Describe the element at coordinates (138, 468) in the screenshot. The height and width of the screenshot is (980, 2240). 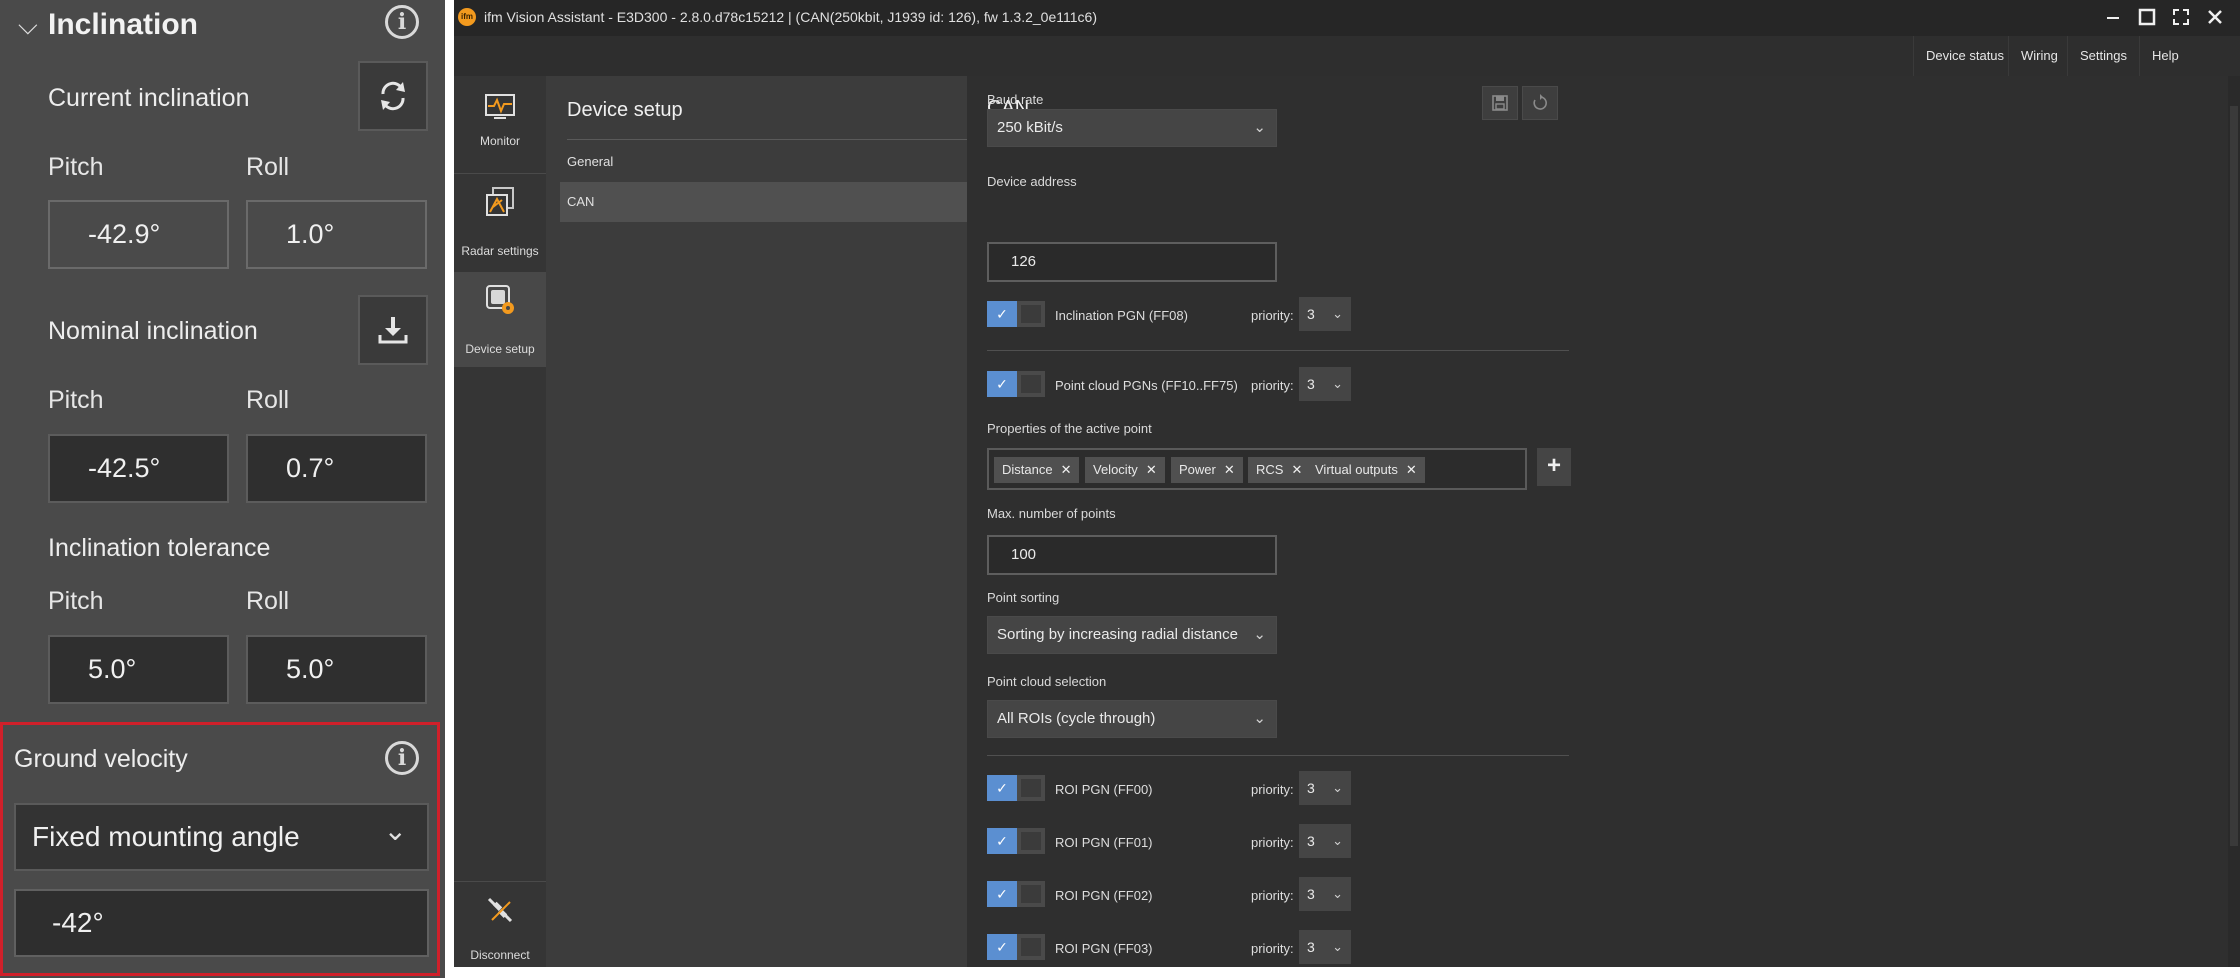
I see `nominal-pitch-value: -42.5°` at that location.